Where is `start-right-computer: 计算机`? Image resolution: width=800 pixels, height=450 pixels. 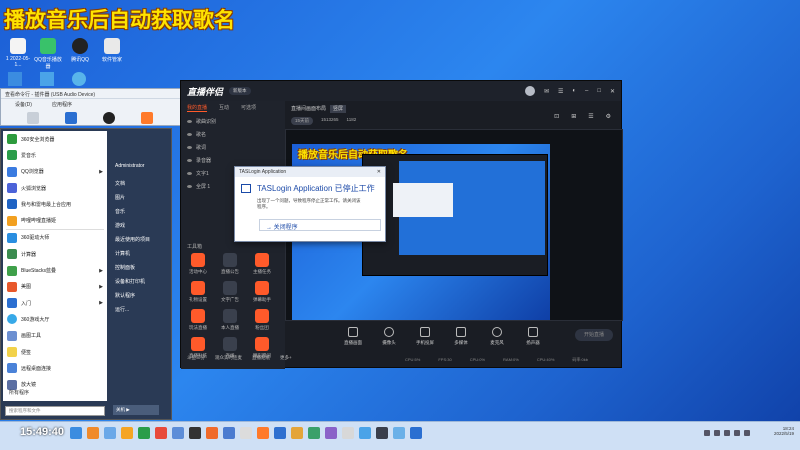
start-right-computer: 计算机 is located at coordinates (141, 254).